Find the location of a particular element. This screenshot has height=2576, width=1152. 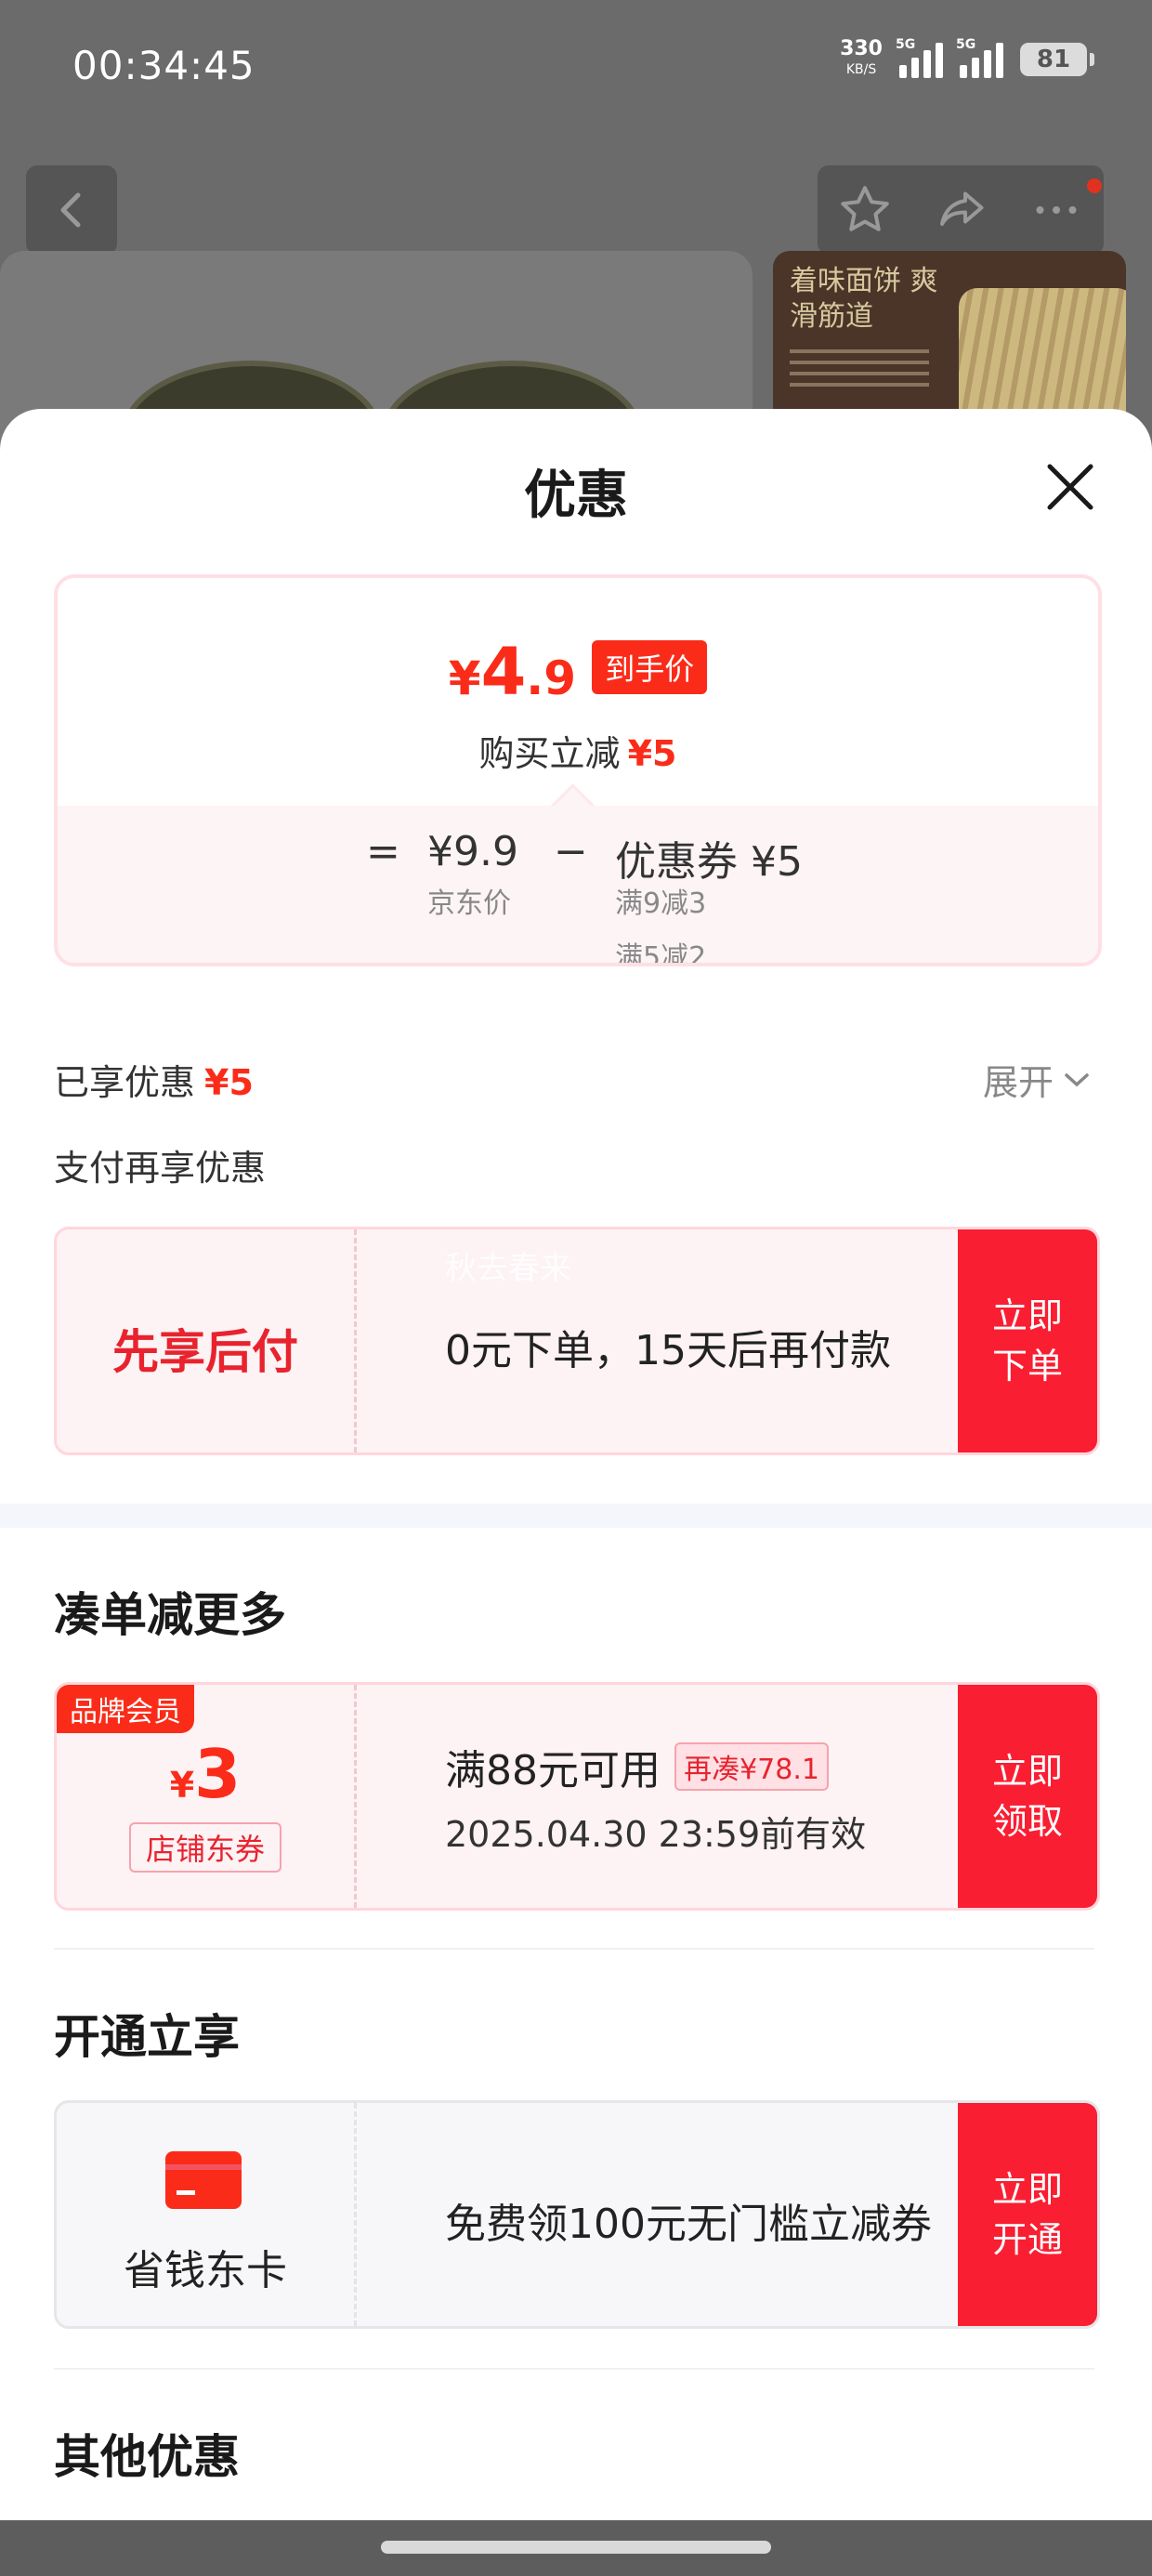

savings-card: 省钱东卡 免费领100元无门槛立减券 立即 开通 is located at coordinates (577, 2214).